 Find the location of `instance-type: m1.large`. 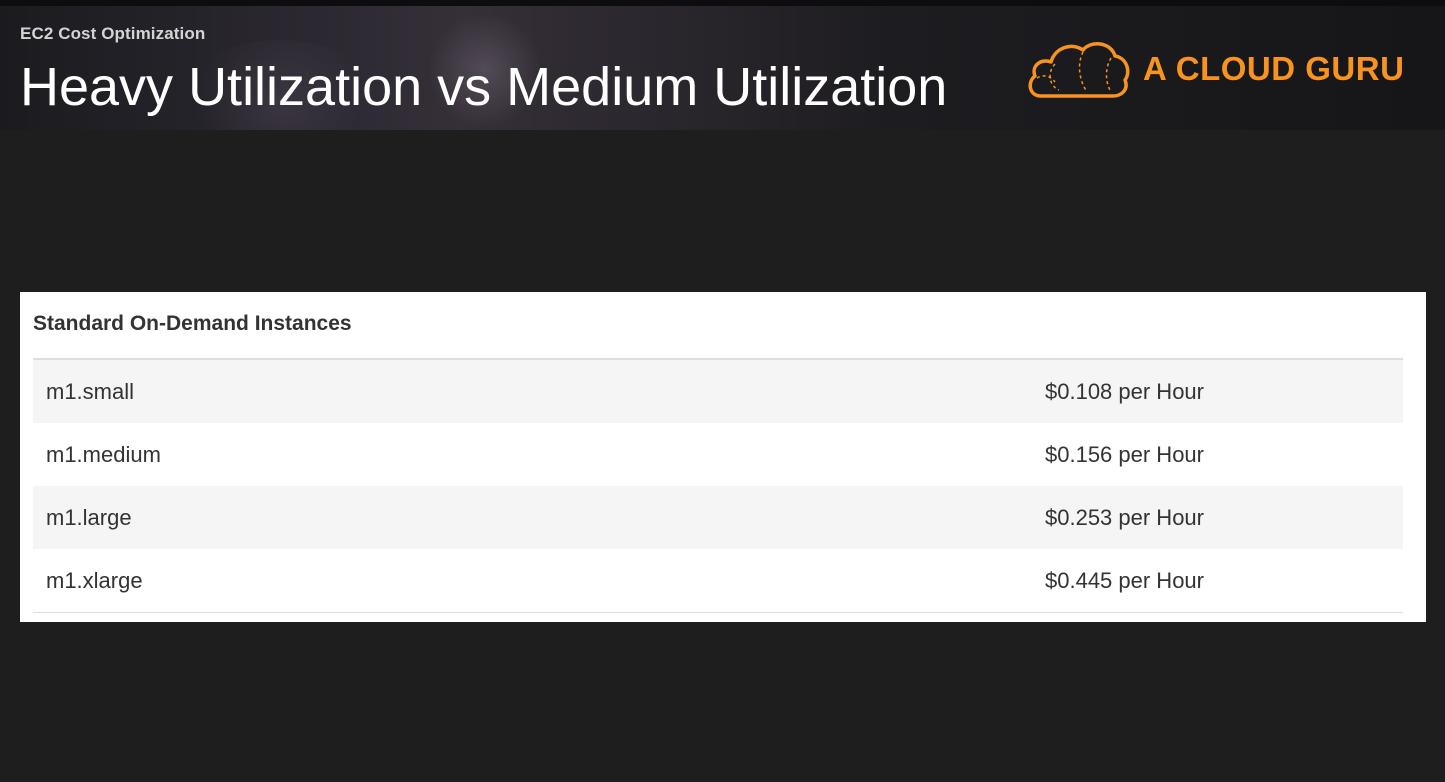

instance-type: m1.large is located at coordinates (89, 517).